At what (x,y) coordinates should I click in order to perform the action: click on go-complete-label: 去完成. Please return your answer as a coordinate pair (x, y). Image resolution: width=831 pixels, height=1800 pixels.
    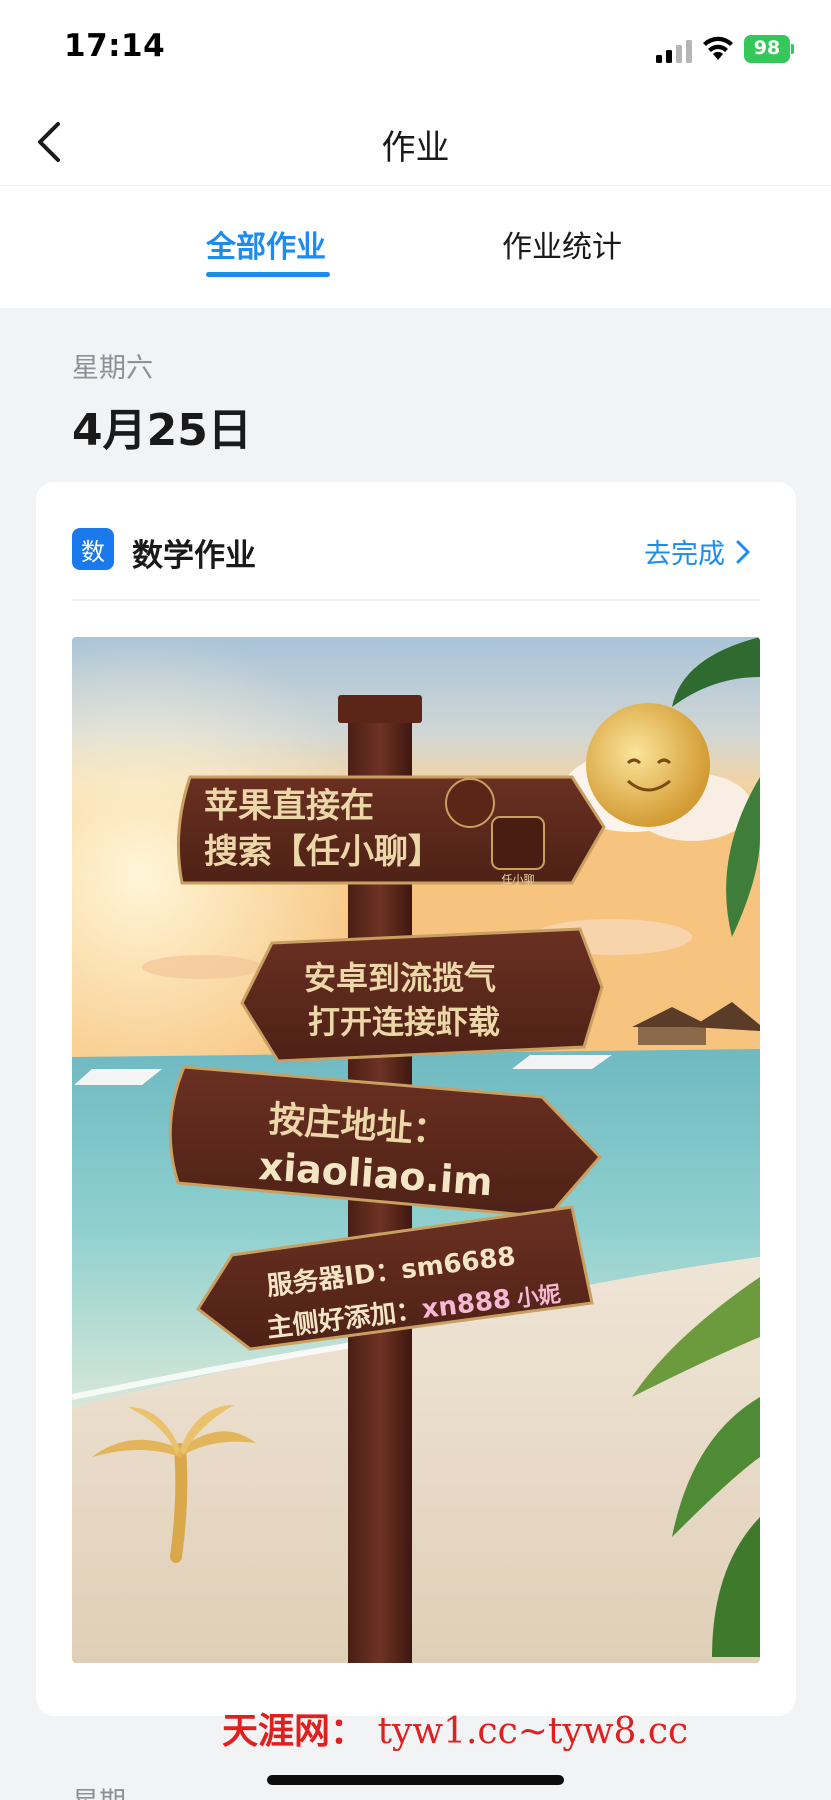
    Looking at the image, I should click on (684, 554).